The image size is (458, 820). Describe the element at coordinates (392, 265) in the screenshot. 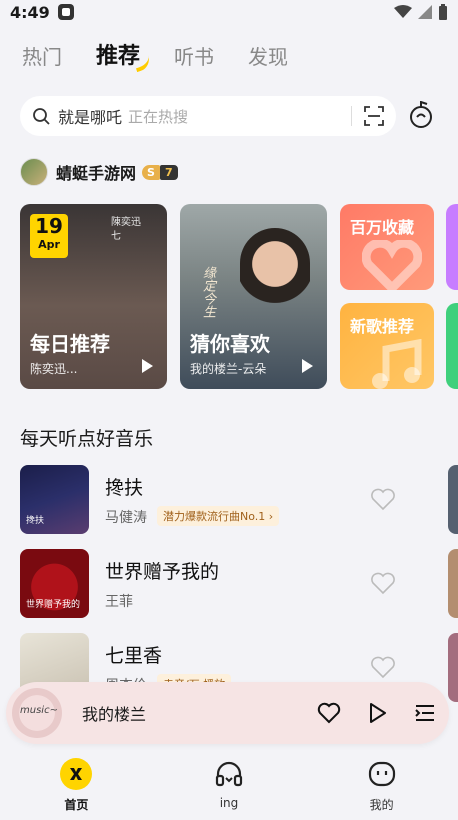

I see `heart-decoration-icon` at that location.